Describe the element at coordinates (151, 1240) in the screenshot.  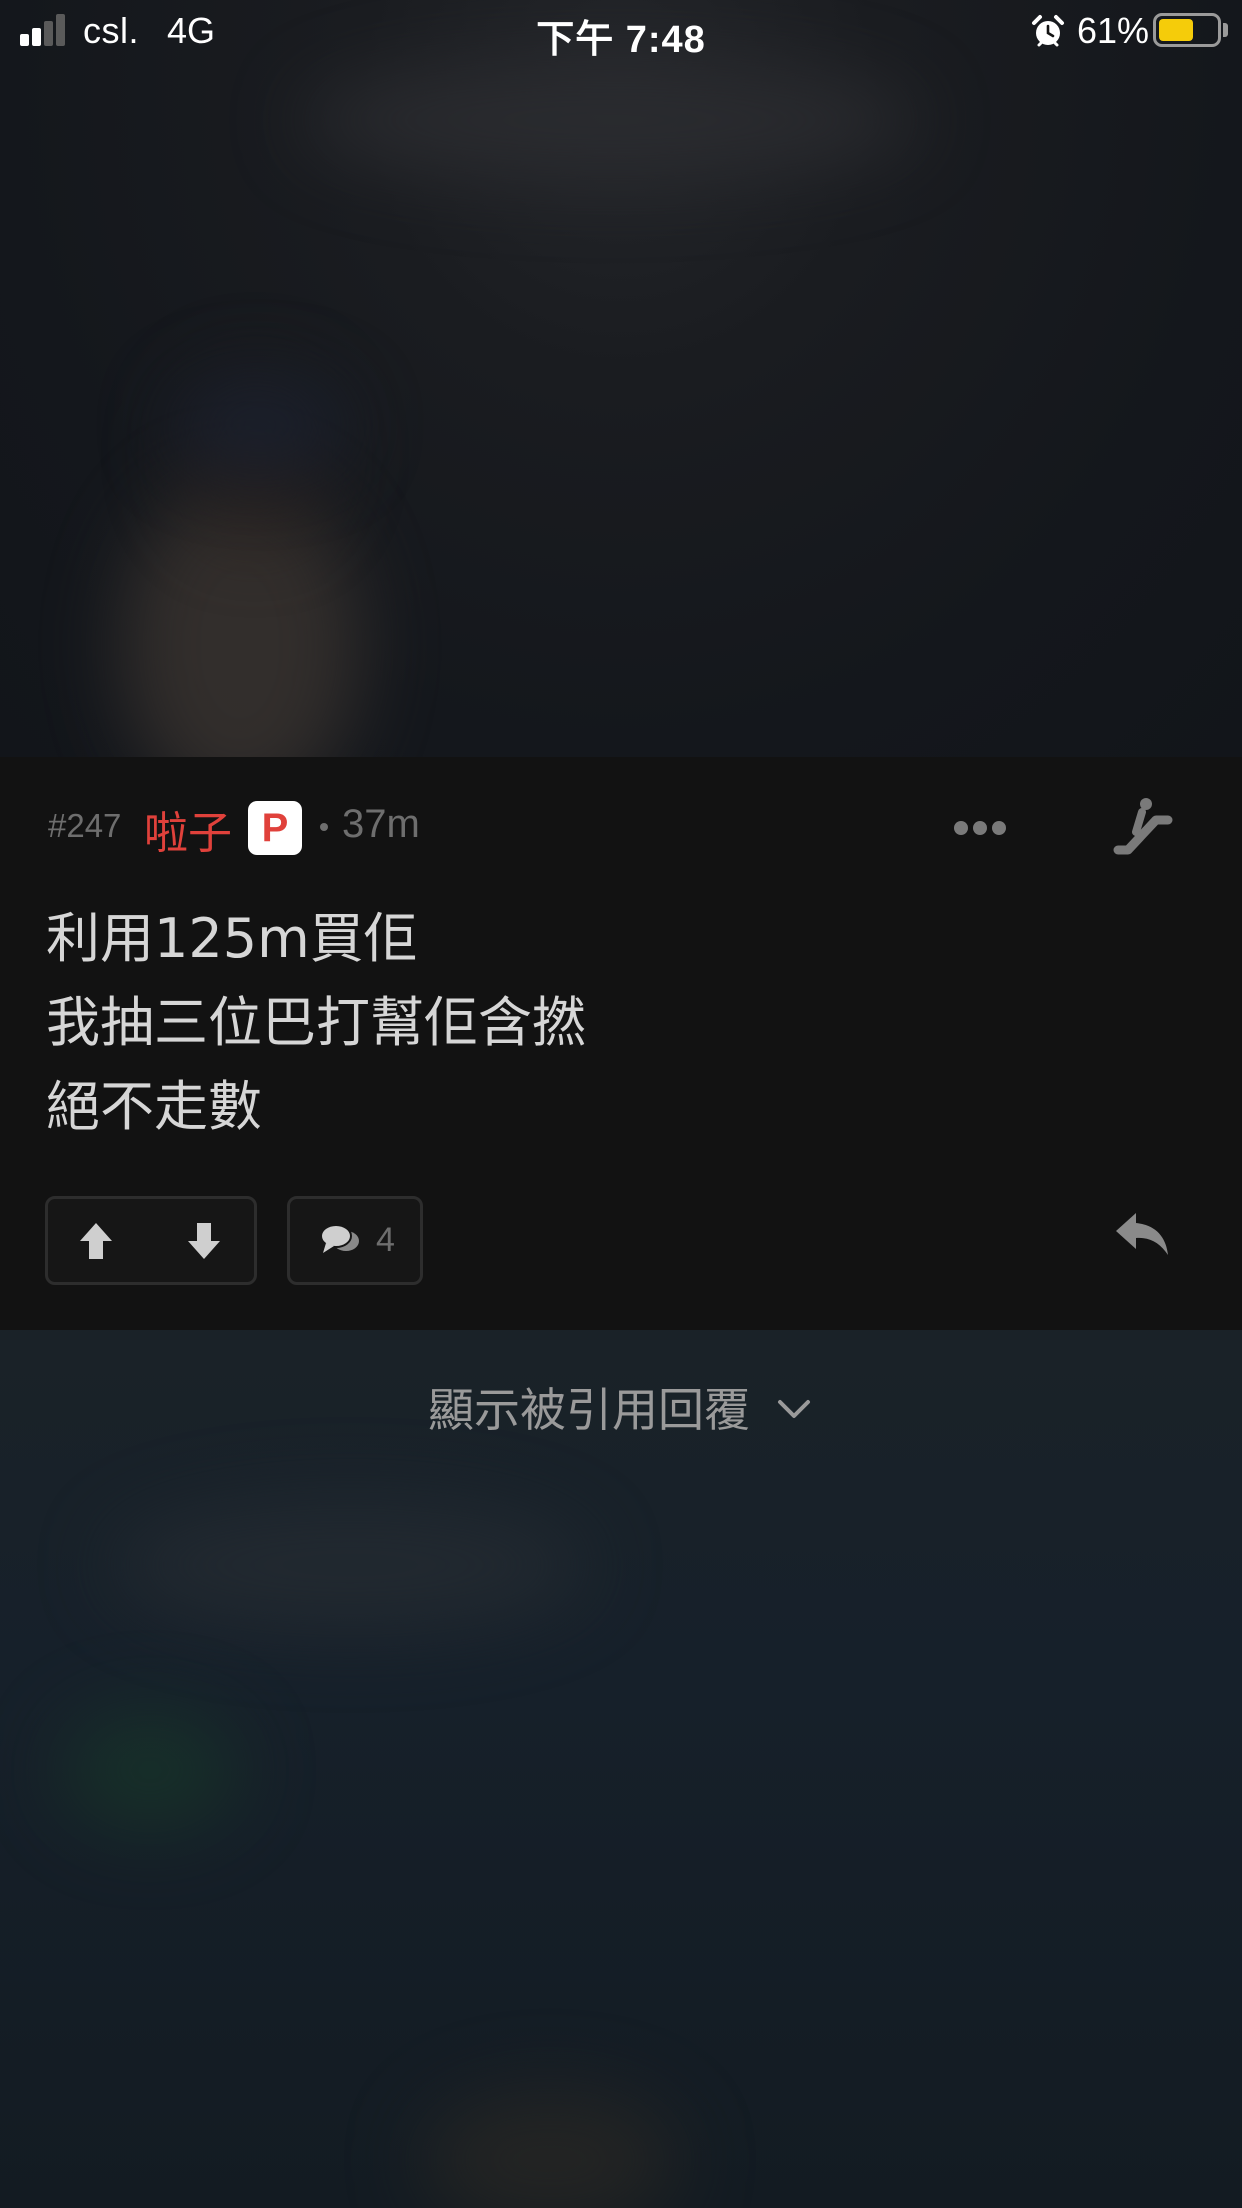
I see `vote-box` at that location.